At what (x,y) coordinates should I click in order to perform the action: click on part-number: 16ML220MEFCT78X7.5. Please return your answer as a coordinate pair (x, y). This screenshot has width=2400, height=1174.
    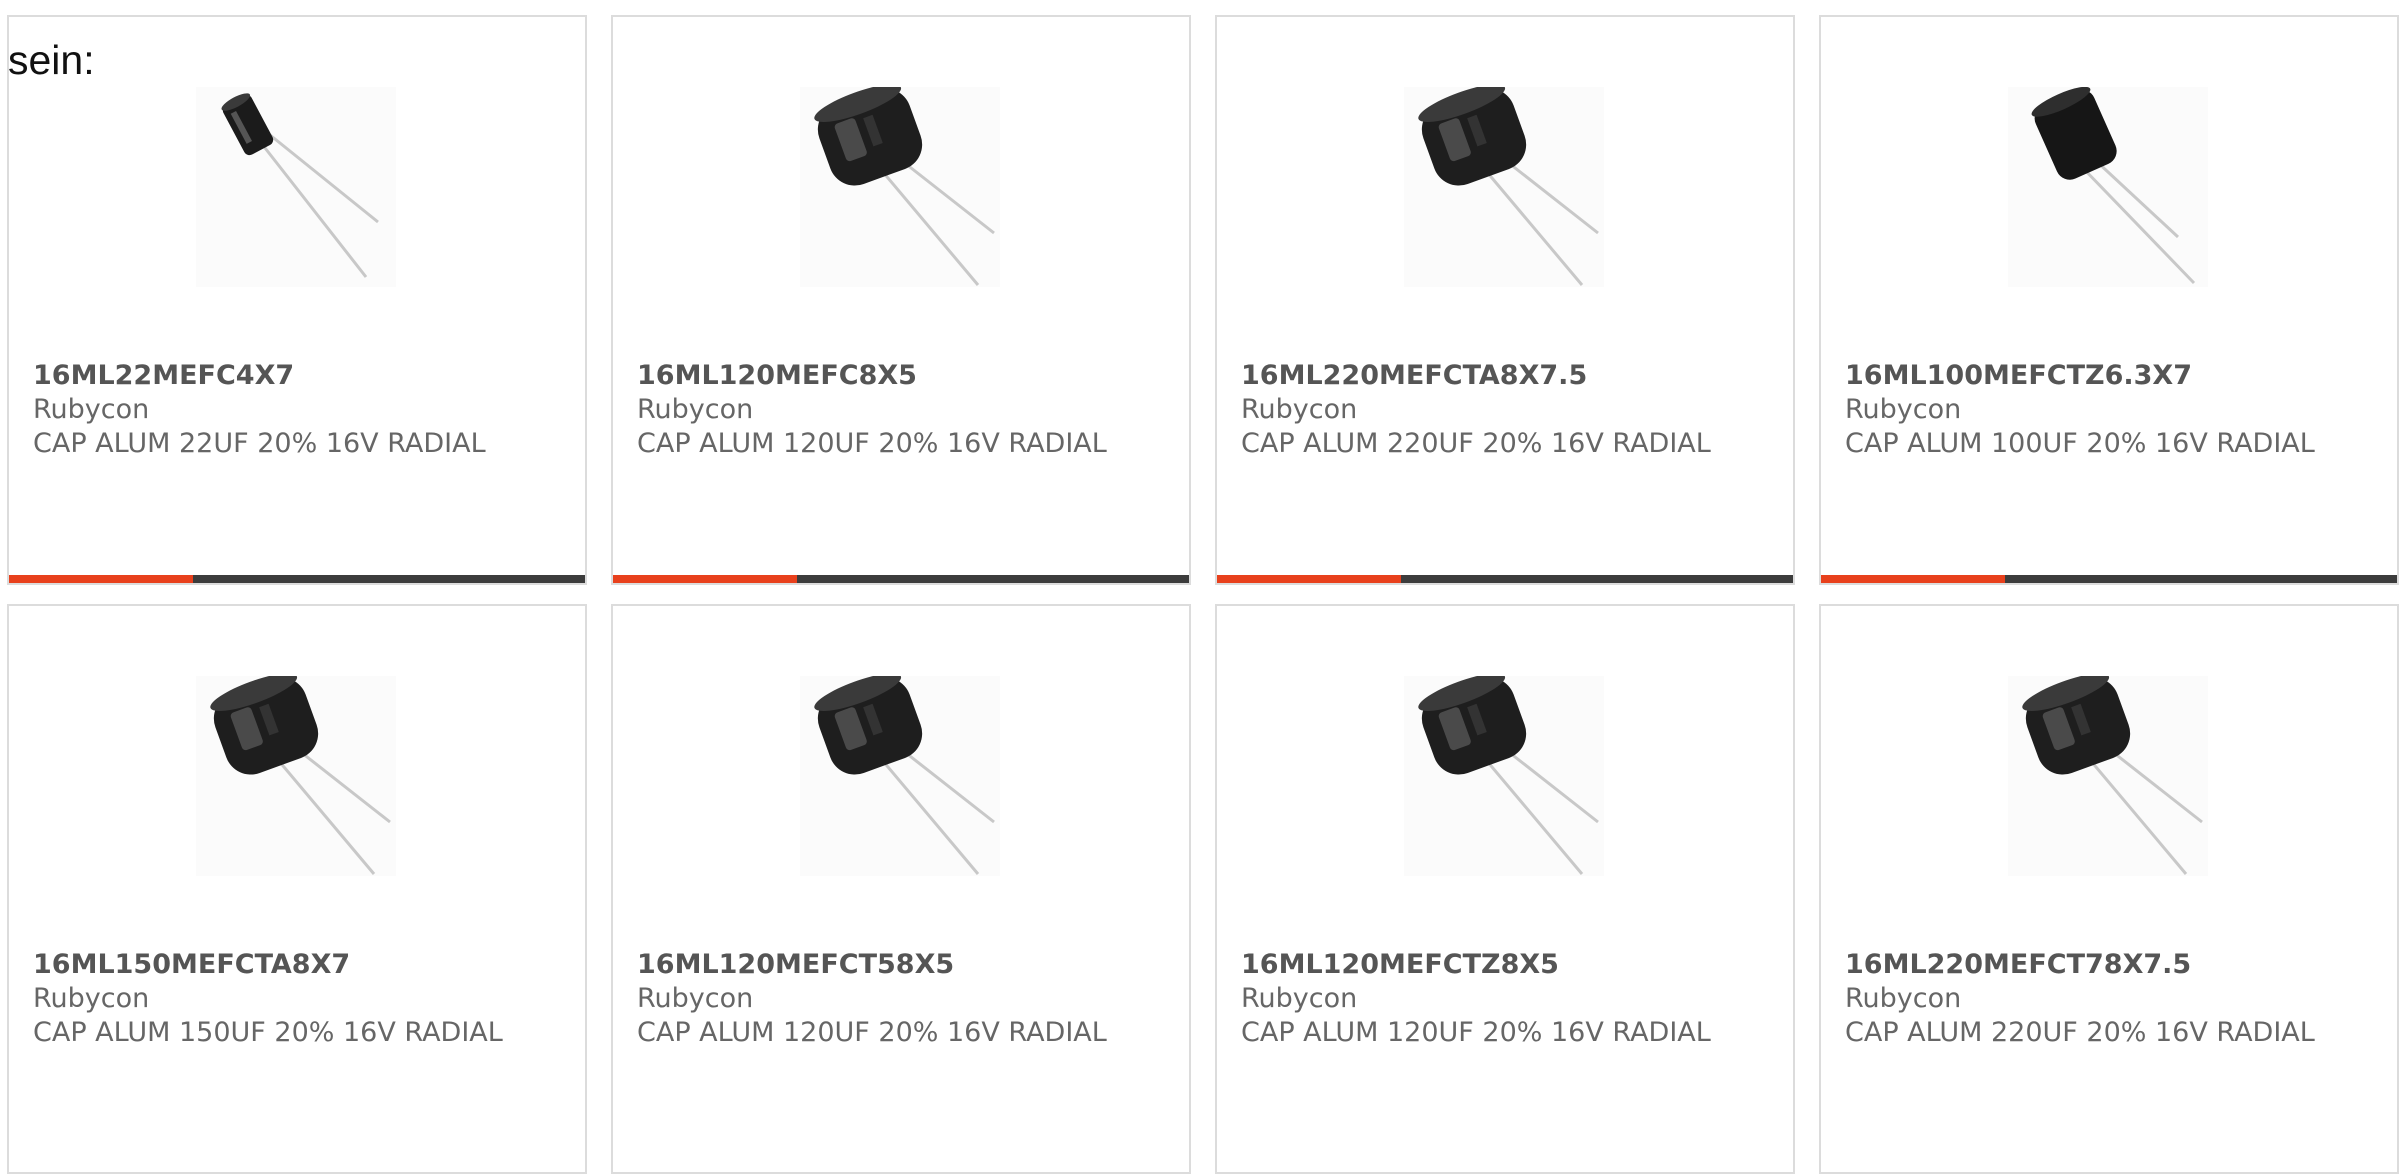
    Looking at the image, I should click on (2111, 965).